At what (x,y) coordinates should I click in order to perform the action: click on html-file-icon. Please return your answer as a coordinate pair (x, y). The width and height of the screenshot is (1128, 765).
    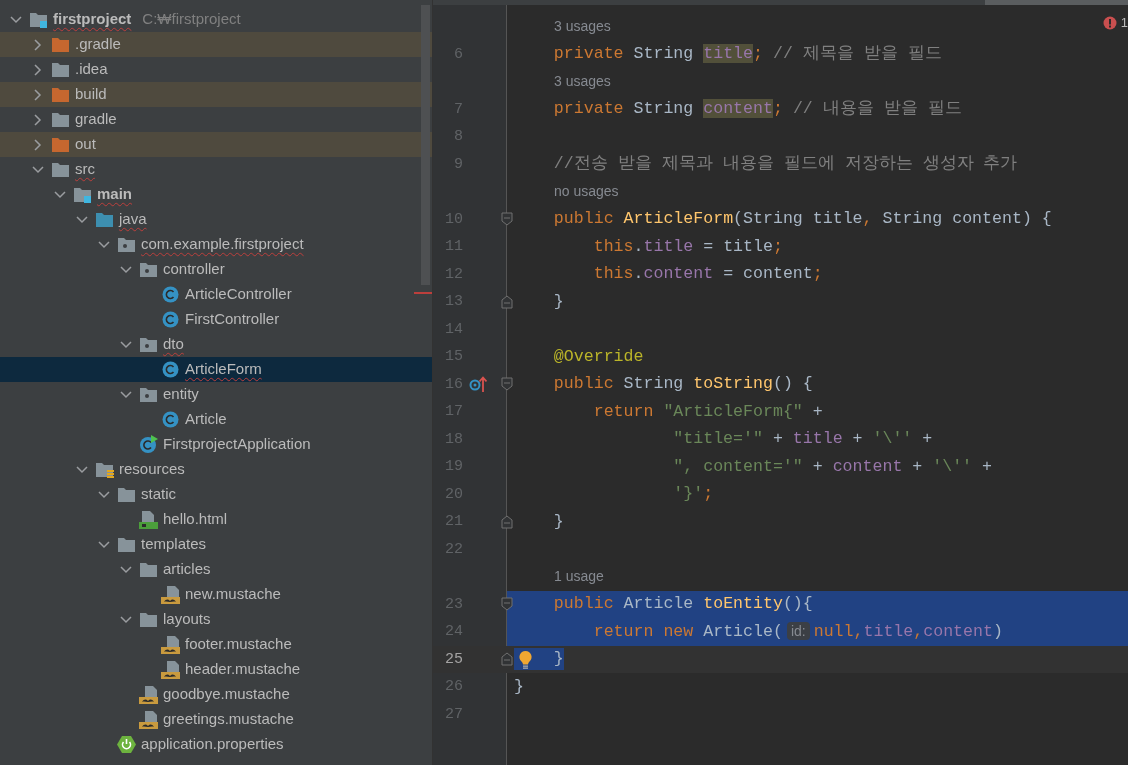
    Looking at the image, I should click on (148, 519).